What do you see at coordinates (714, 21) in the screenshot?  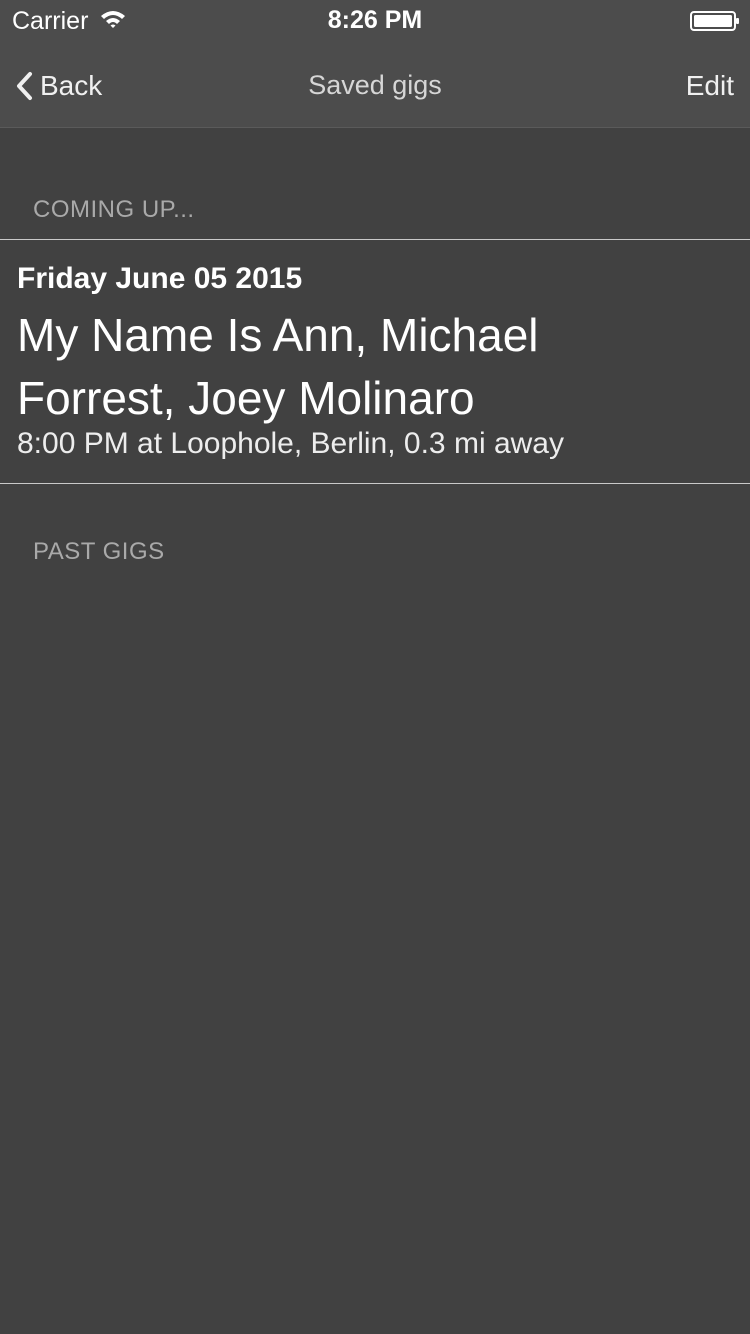 I see `battery-icon` at bounding box center [714, 21].